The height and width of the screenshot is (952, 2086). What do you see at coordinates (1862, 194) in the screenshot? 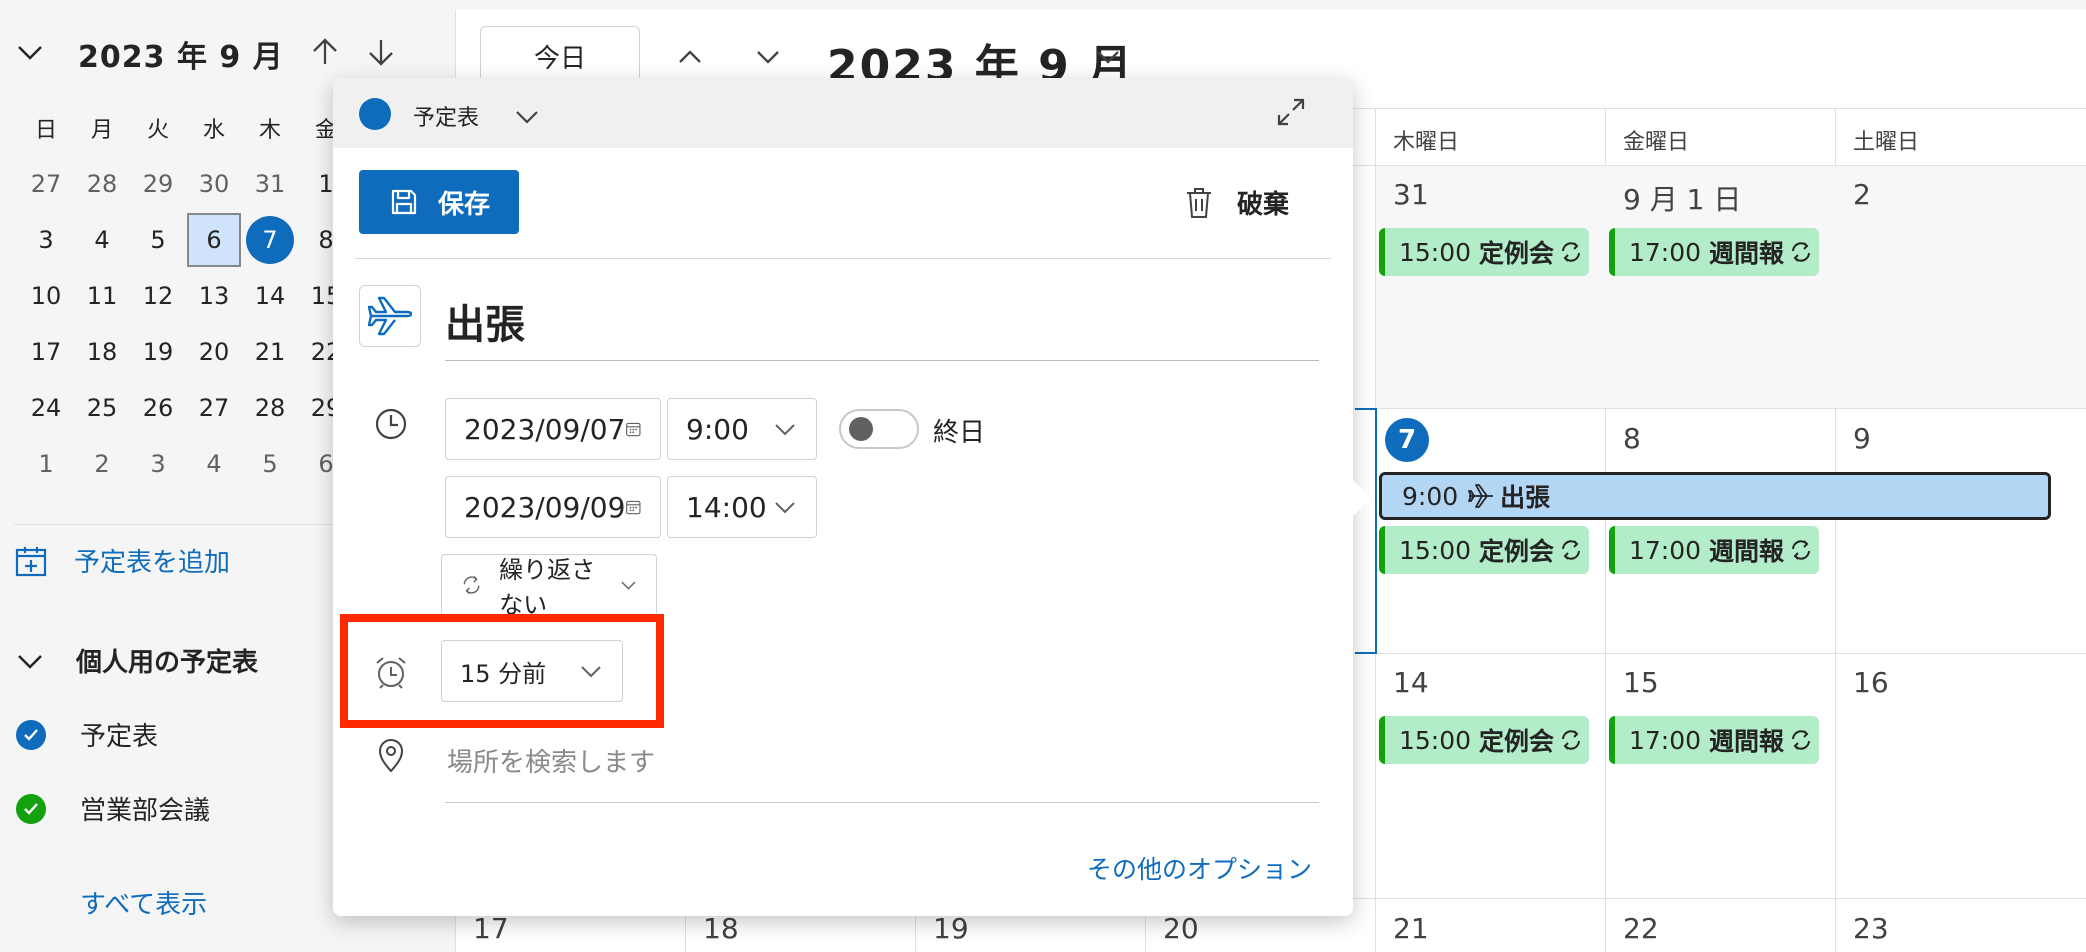
I see `cell-date: 2` at bounding box center [1862, 194].